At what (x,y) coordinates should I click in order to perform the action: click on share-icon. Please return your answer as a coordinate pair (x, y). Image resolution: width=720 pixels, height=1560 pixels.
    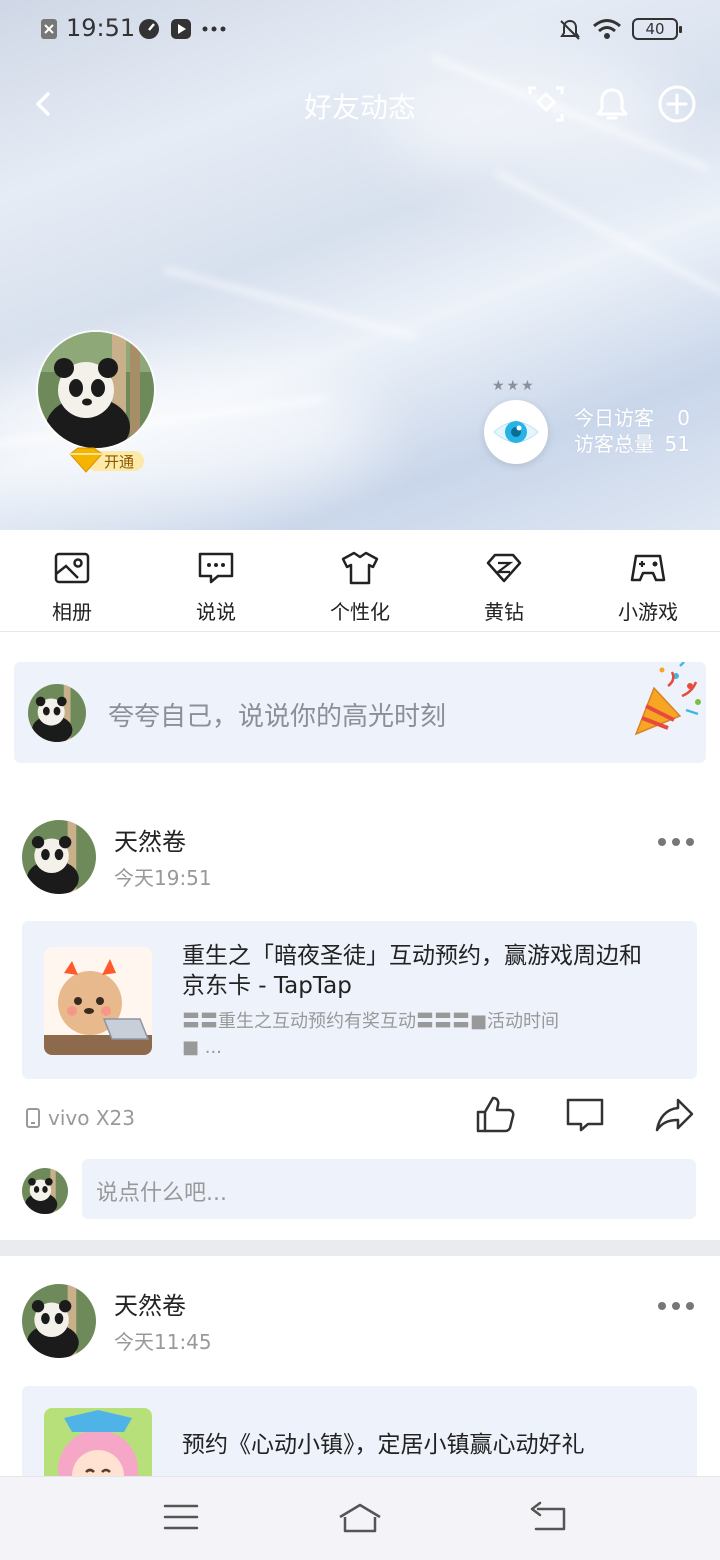
    Looking at the image, I should click on (675, 1114).